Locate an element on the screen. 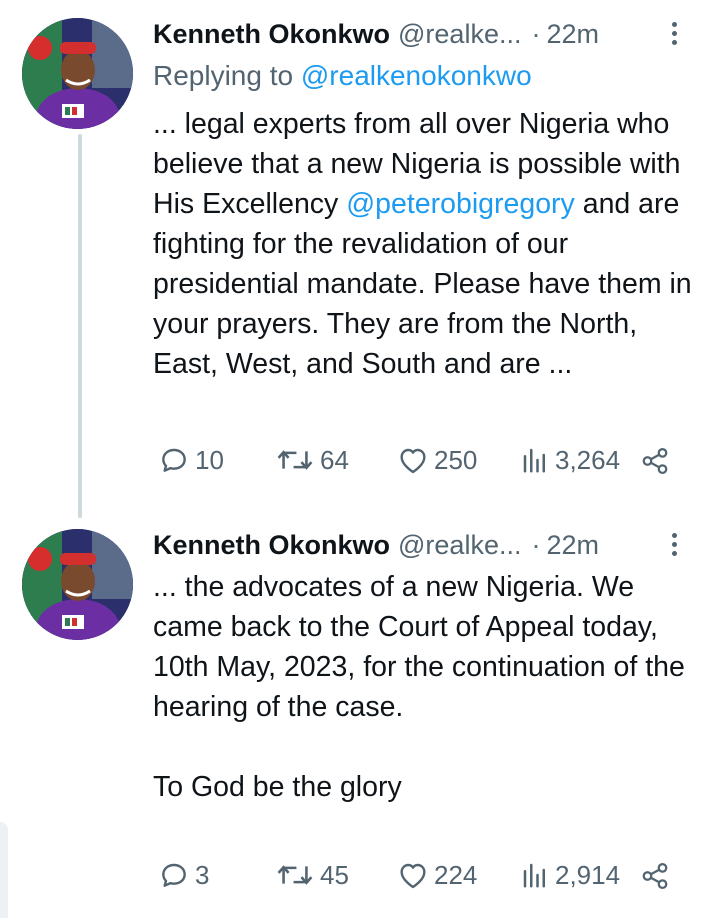 This screenshot has width=720, height=918. repost-count: 64 is located at coordinates (334, 460).